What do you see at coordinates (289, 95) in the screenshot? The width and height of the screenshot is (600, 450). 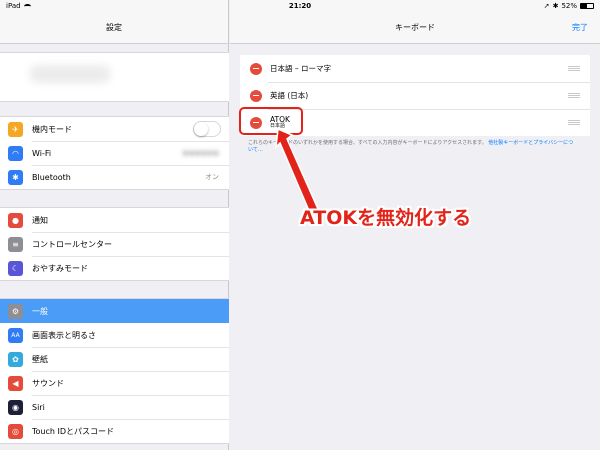 I see `keyboard-name: 英語 (日本)` at bounding box center [289, 95].